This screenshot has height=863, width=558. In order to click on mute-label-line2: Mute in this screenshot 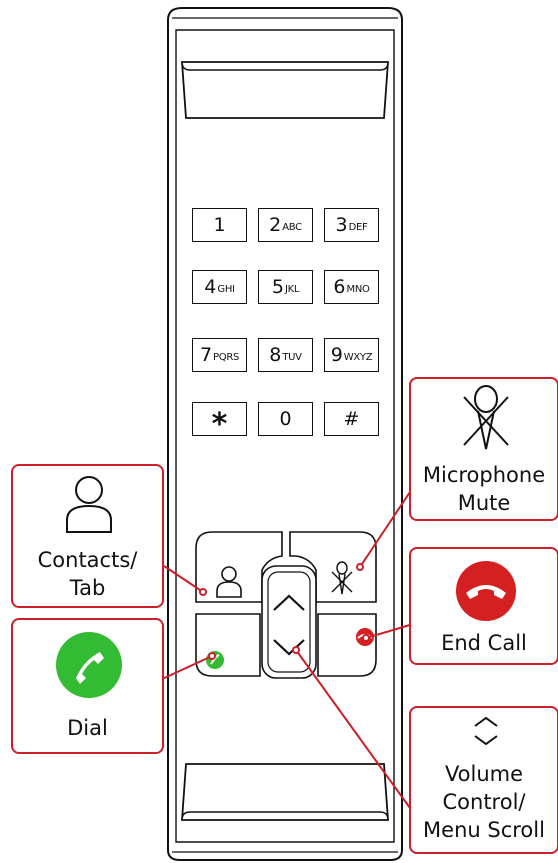, I will do `click(484, 503)`.